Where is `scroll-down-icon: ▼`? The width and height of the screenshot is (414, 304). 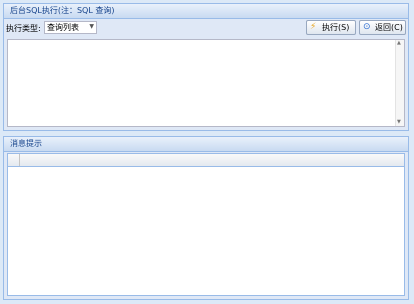
scroll-down-icon: ▼ is located at coordinates (399, 122).